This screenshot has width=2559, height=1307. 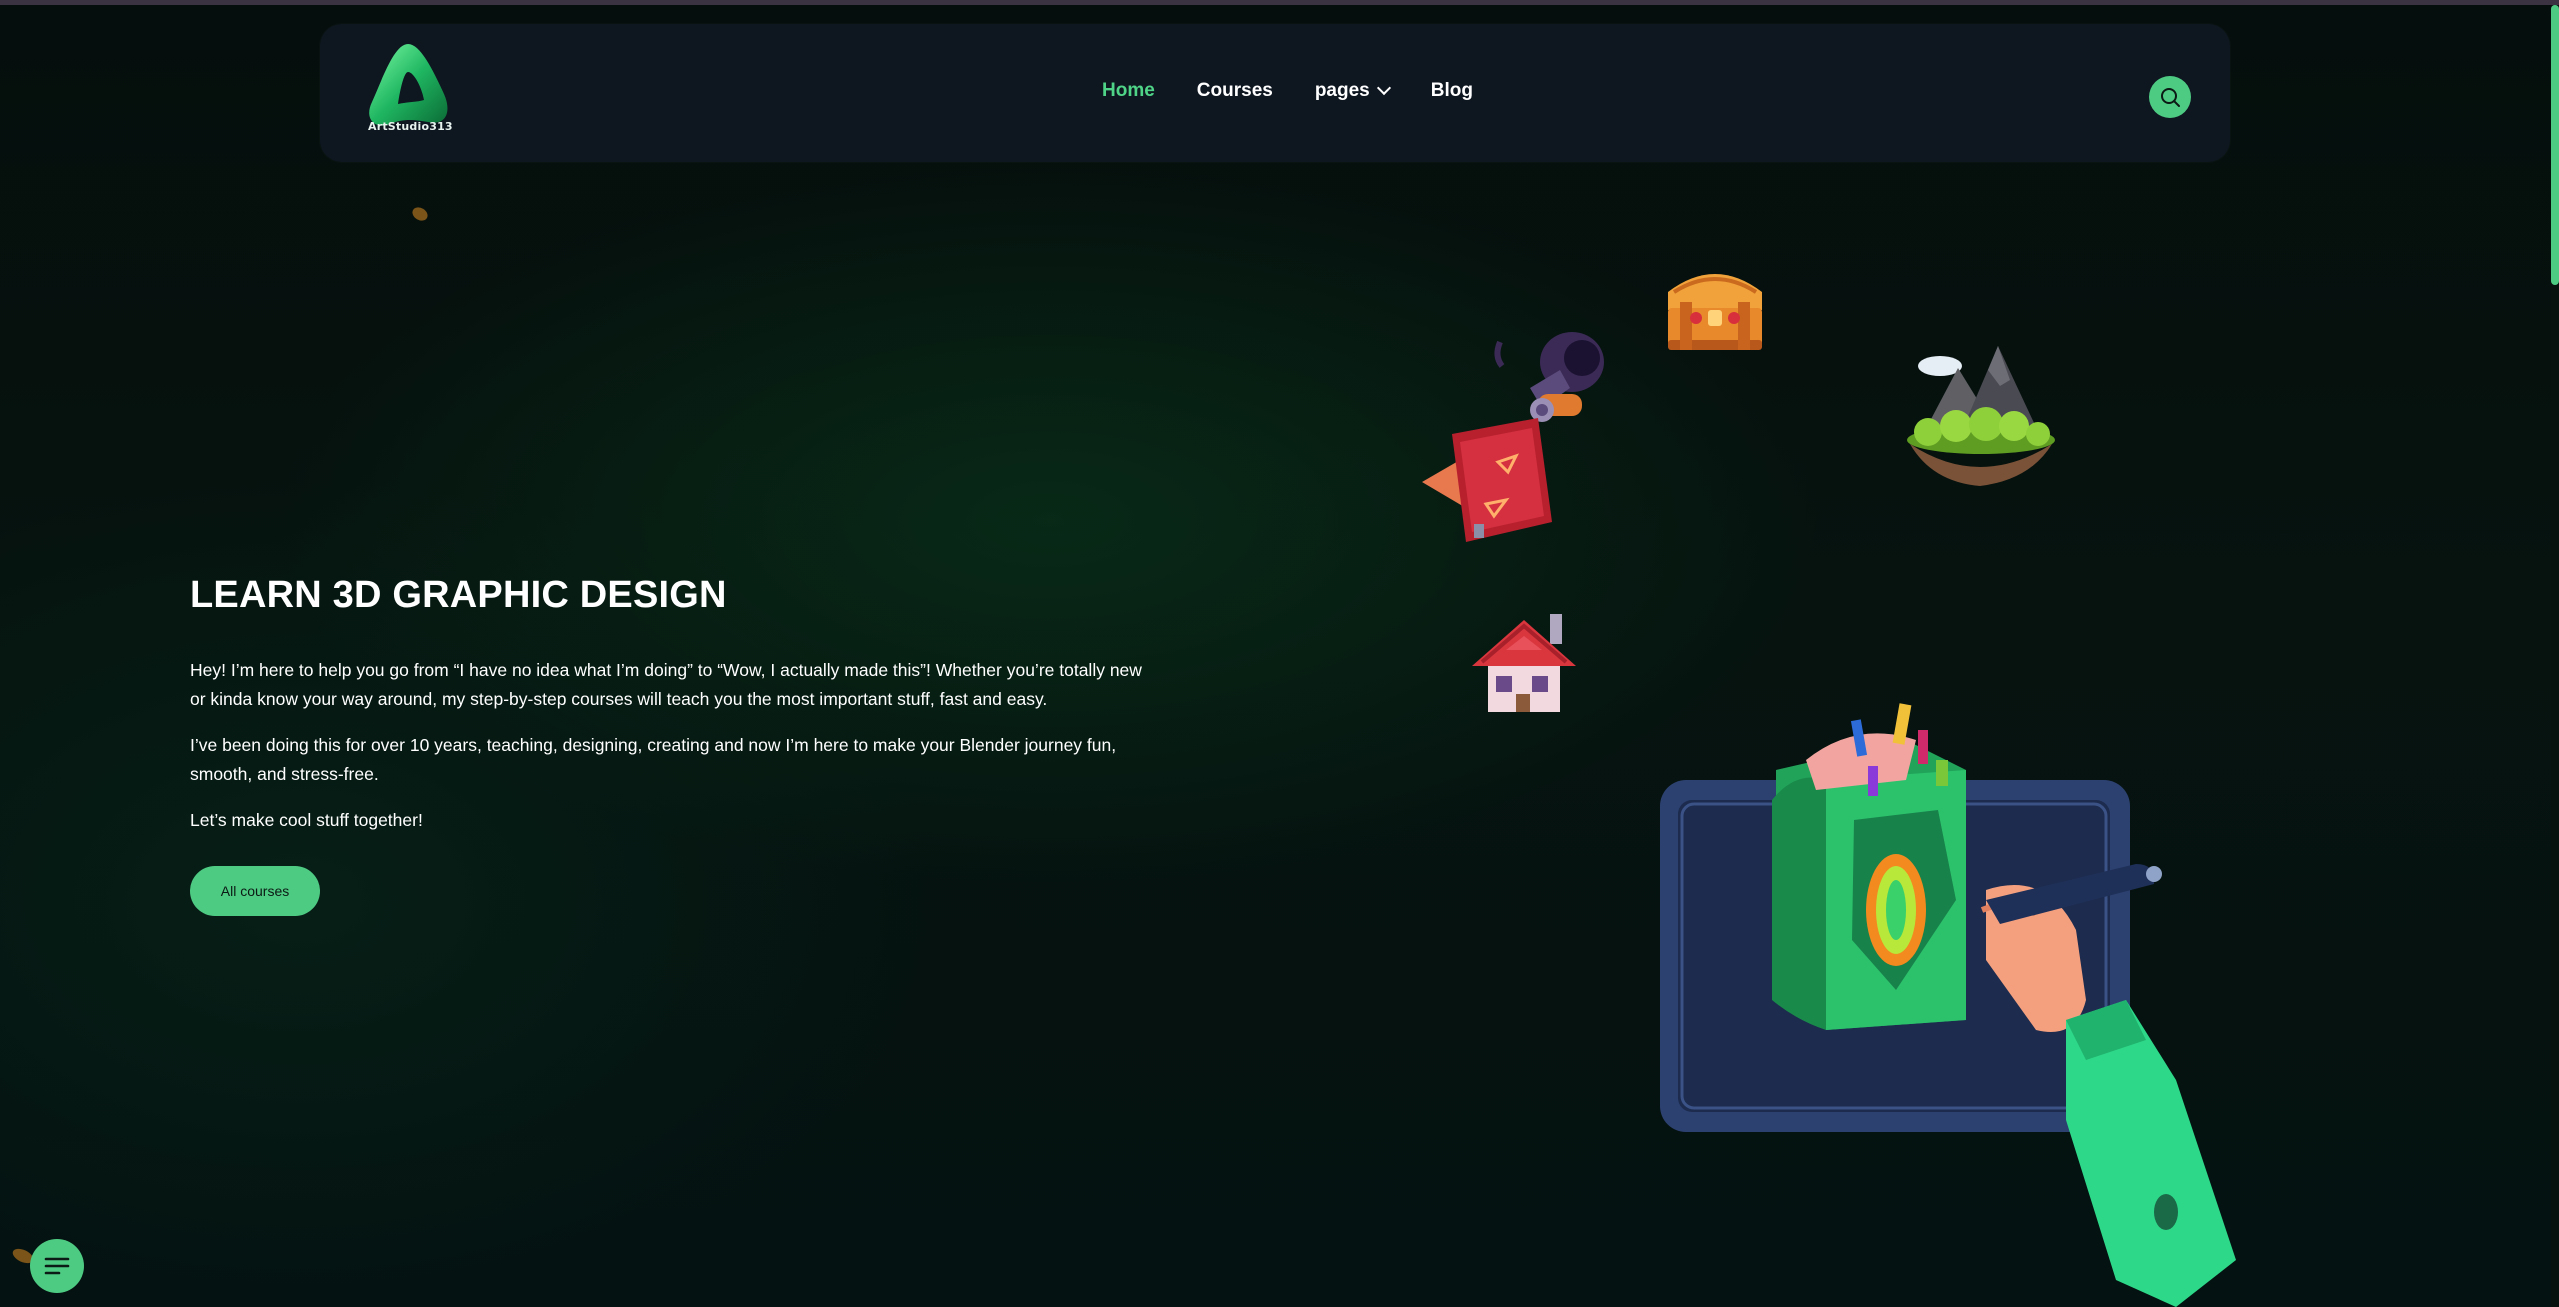 I want to click on nav-home: Home, so click(x=1128, y=91).